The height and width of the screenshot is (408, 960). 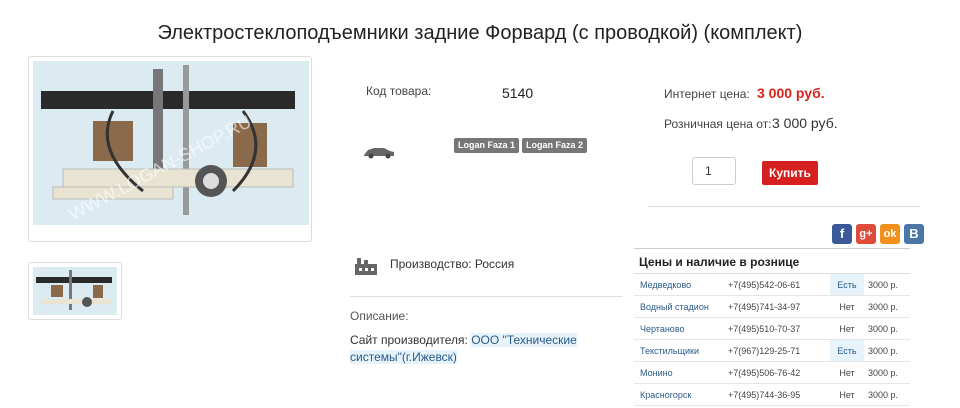 What do you see at coordinates (777, 306) in the screenshot?
I see `store-phone: +7(495)741-34-97` at bounding box center [777, 306].